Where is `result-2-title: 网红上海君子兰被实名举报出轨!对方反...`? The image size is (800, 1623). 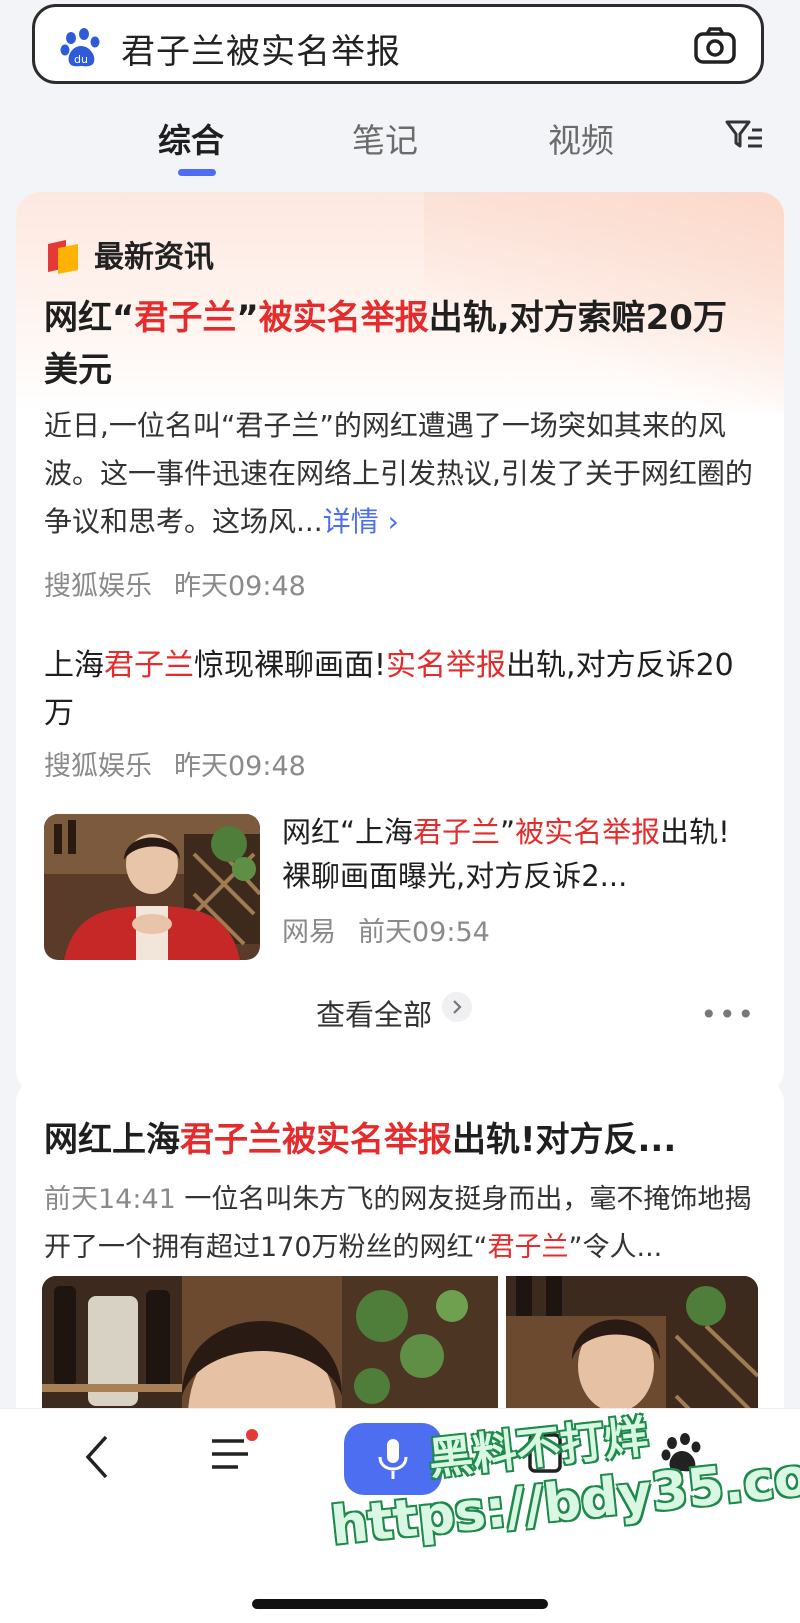 result-2-title: 网红上海君子兰被实名举报出轨!对方反... is located at coordinates (400, 1140).